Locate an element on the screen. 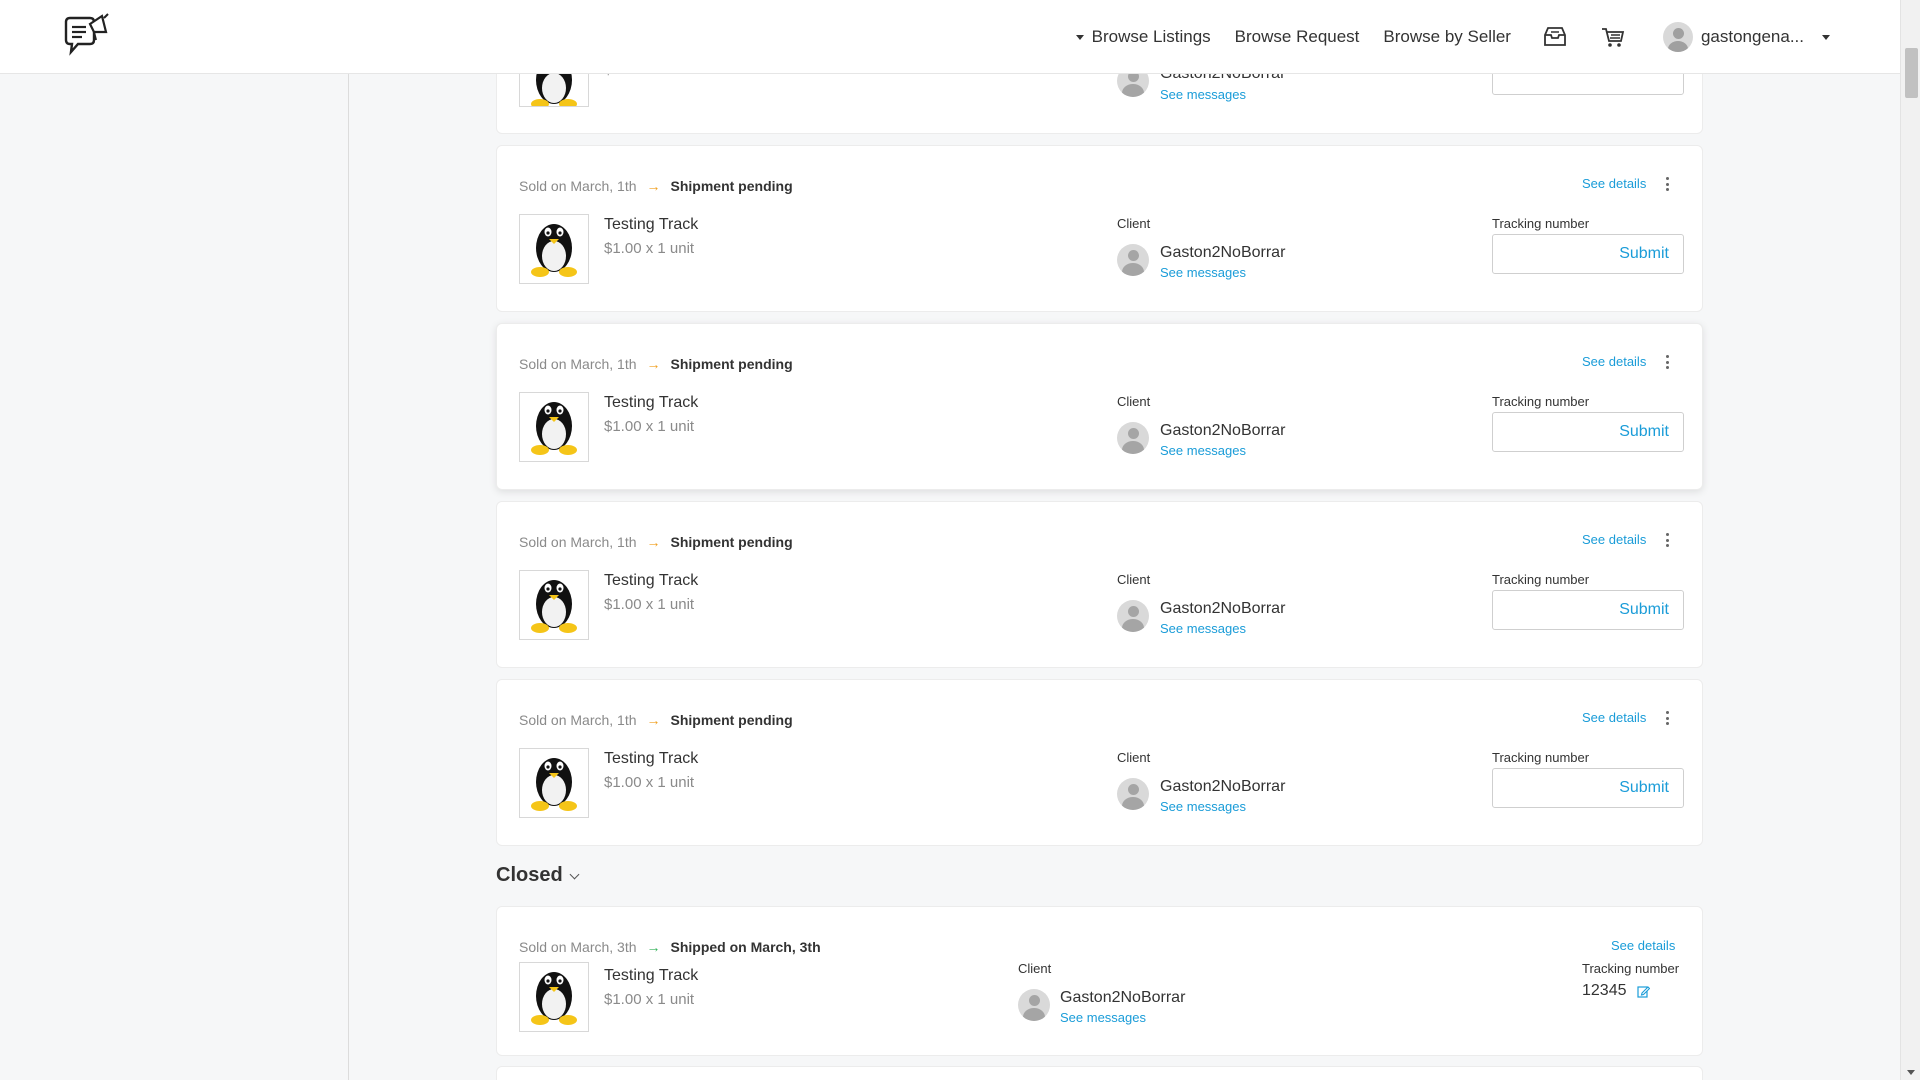 The height and width of the screenshot is (1080, 1920). nav-label: Browse Listings is located at coordinates (1151, 36).